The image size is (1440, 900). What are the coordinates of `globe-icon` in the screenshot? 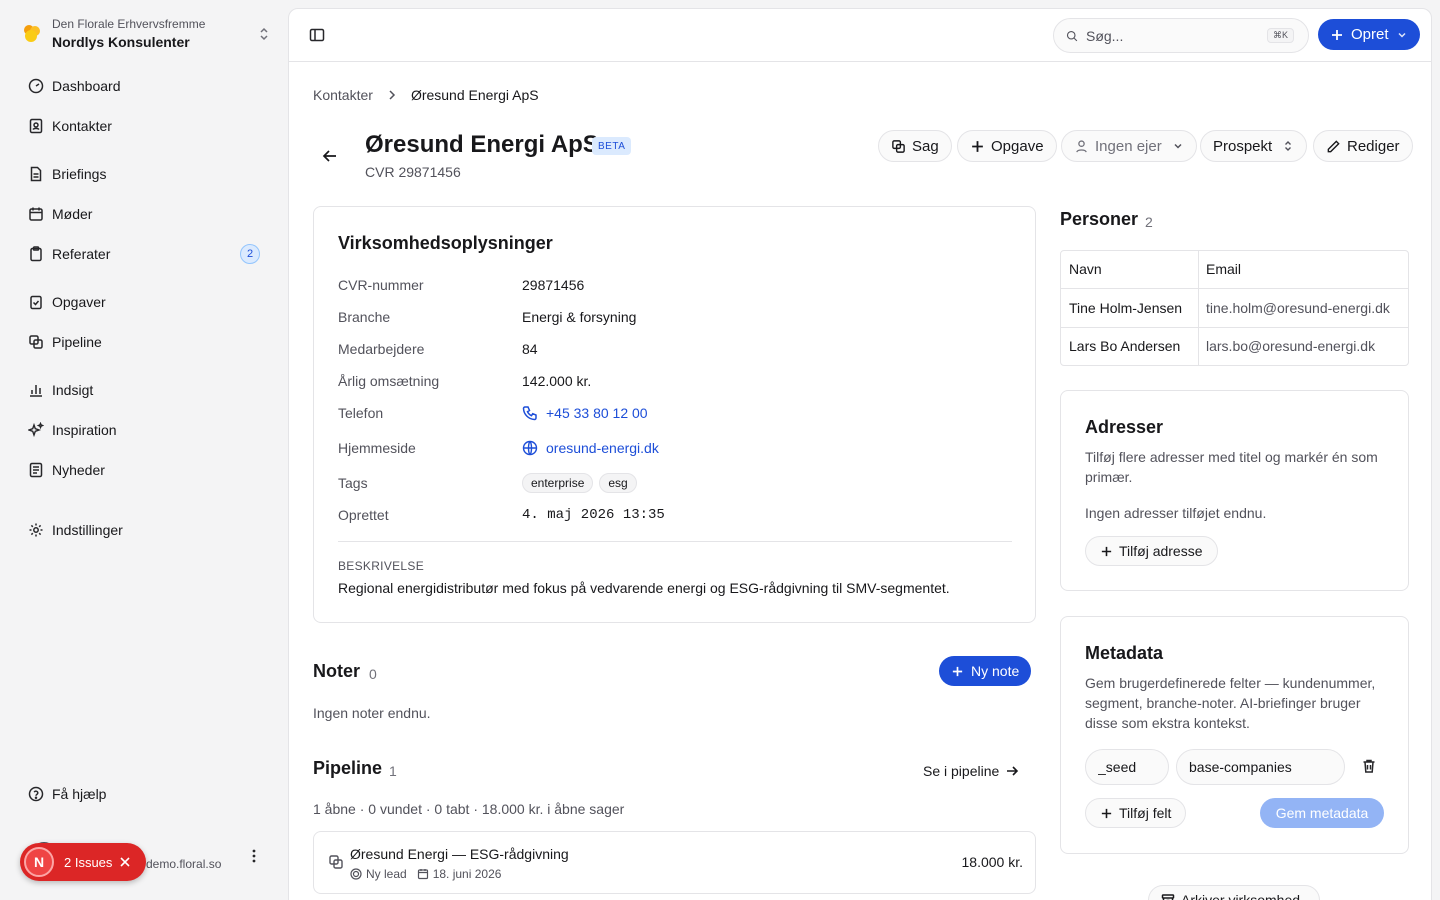 It's located at (530, 448).